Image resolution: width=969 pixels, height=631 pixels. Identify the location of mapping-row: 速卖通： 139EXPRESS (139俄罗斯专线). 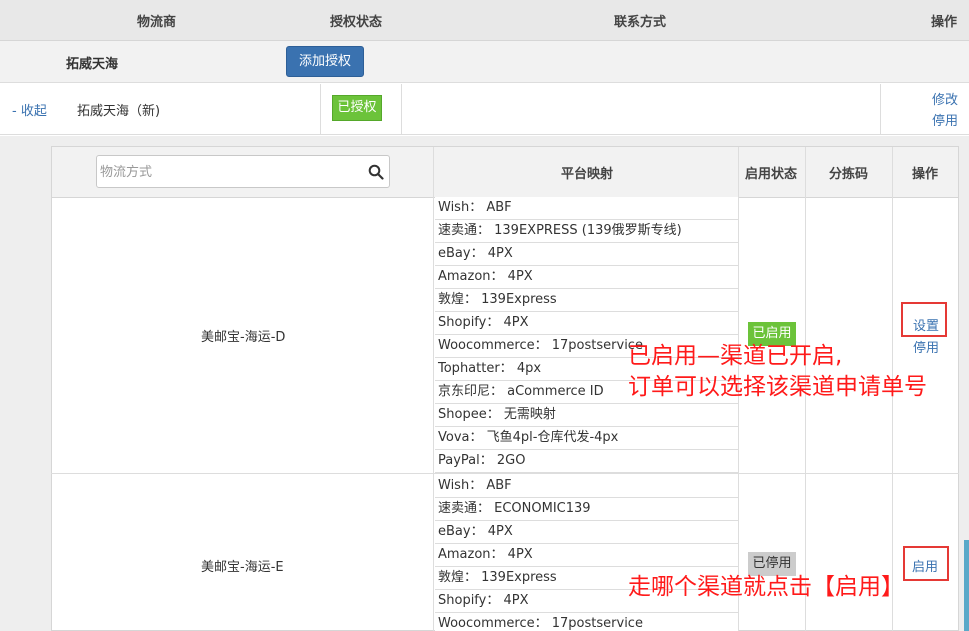
(586, 231).